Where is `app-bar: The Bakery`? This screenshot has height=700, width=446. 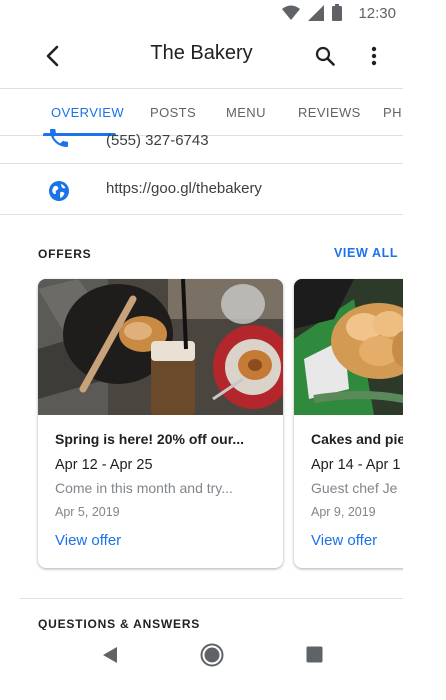
app-bar: The Bakery is located at coordinates (201, 56).